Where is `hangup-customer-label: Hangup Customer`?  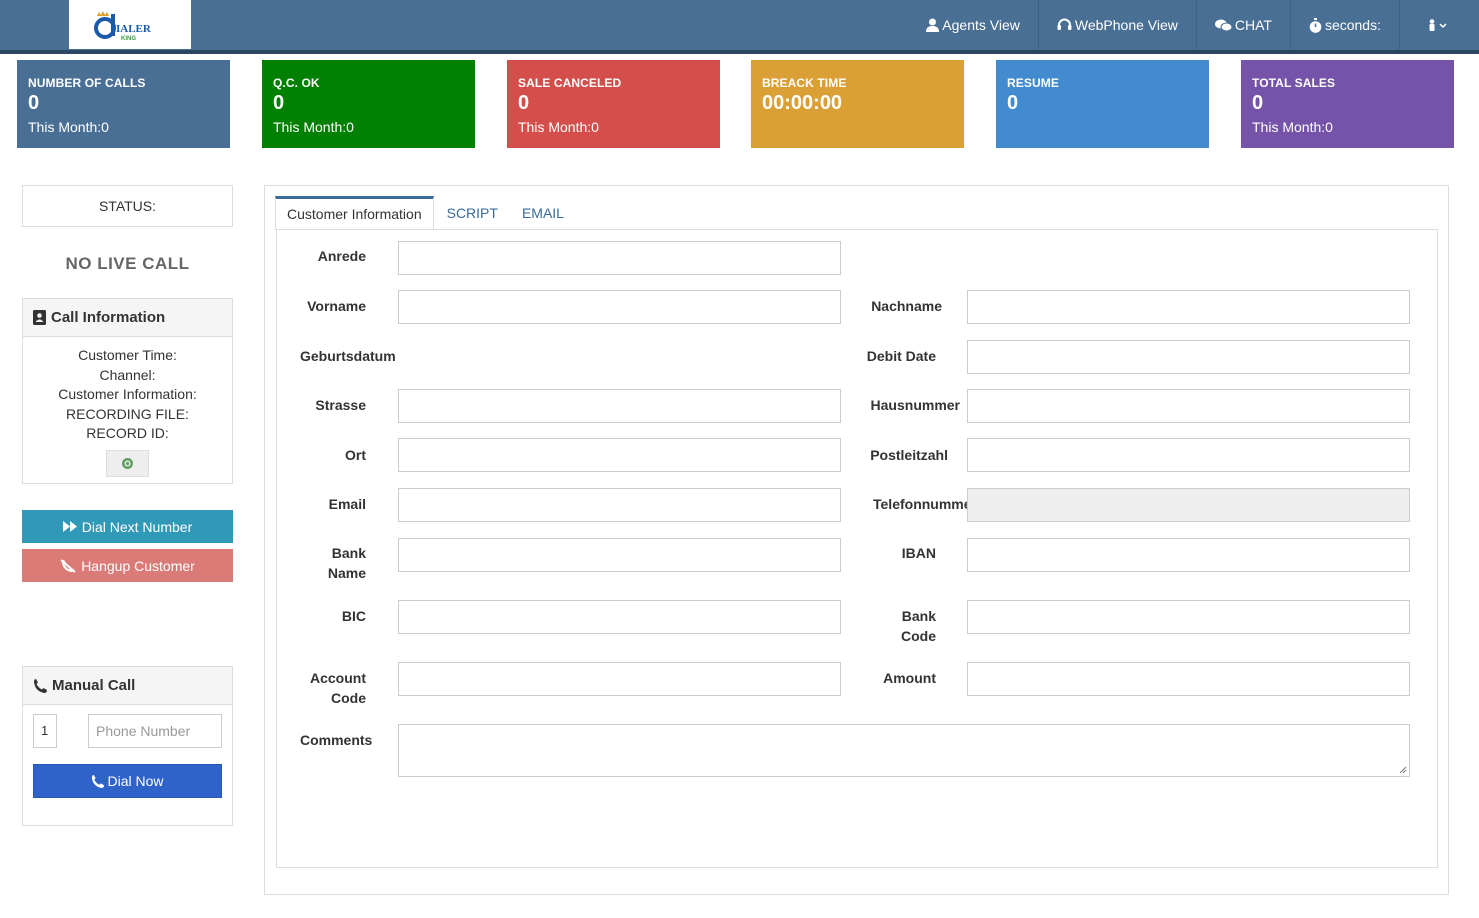 hangup-customer-label: Hangup Customer is located at coordinates (138, 565).